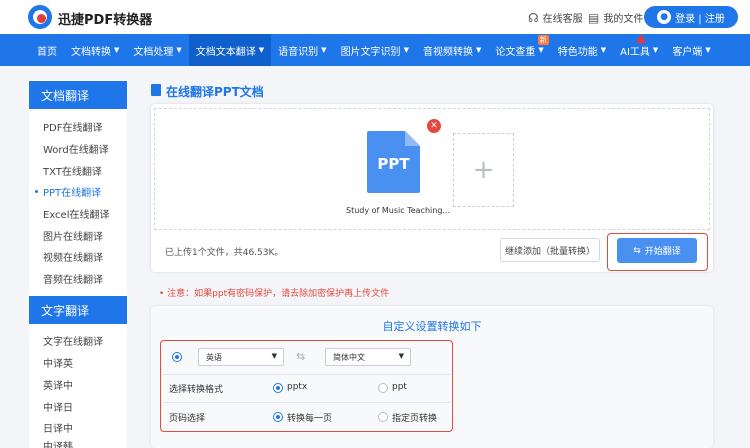  What do you see at coordinates (215, 92) in the screenshot?
I see `page-title: 在线翻译PPT文档` at bounding box center [215, 92].